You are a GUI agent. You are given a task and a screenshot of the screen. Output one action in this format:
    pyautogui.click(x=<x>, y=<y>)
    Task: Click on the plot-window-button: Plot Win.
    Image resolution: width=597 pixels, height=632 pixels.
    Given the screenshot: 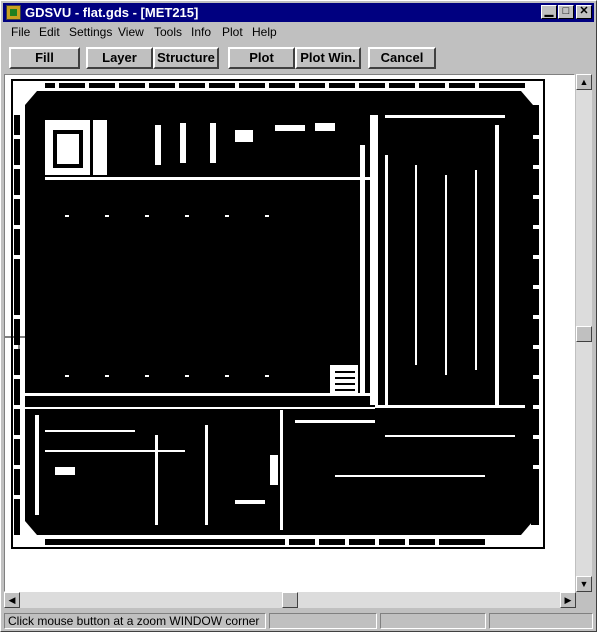 What is the action you would take?
    pyautogui.click(x=328, y=58)
    